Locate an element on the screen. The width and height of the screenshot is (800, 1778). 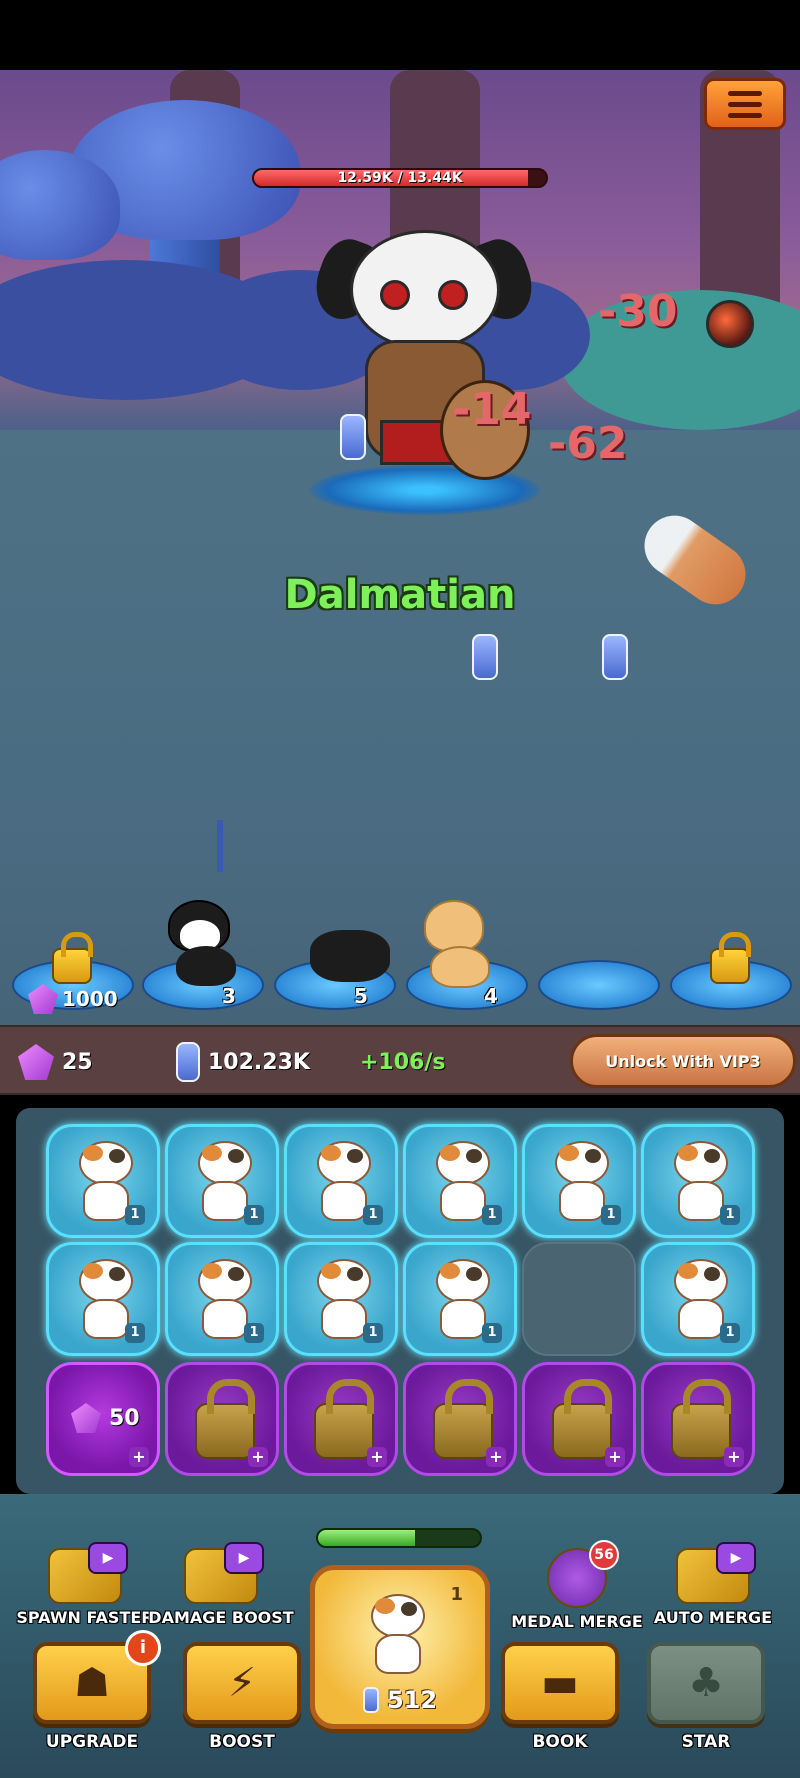
grid-cell-empty is located at coordinates (579, 1299).